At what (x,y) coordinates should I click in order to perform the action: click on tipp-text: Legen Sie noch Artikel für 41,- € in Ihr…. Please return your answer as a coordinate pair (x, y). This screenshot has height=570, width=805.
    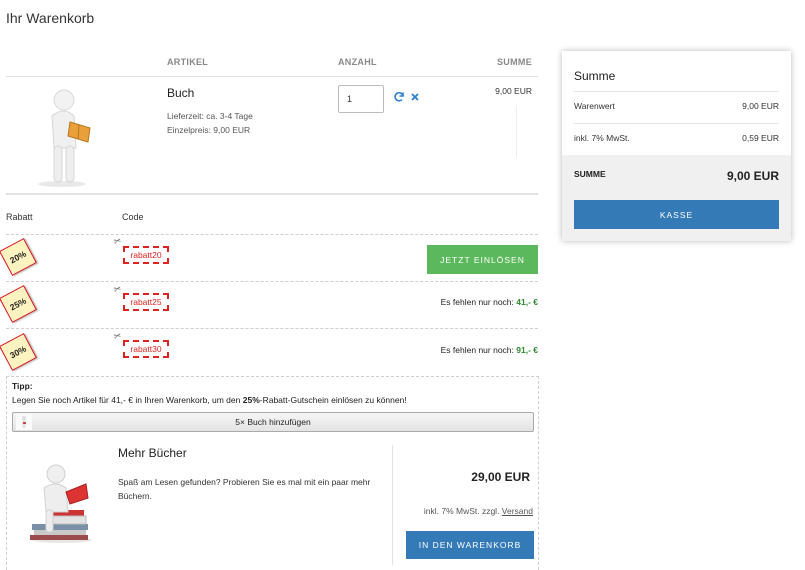
    Looking at the image, I should click on (209, 400).